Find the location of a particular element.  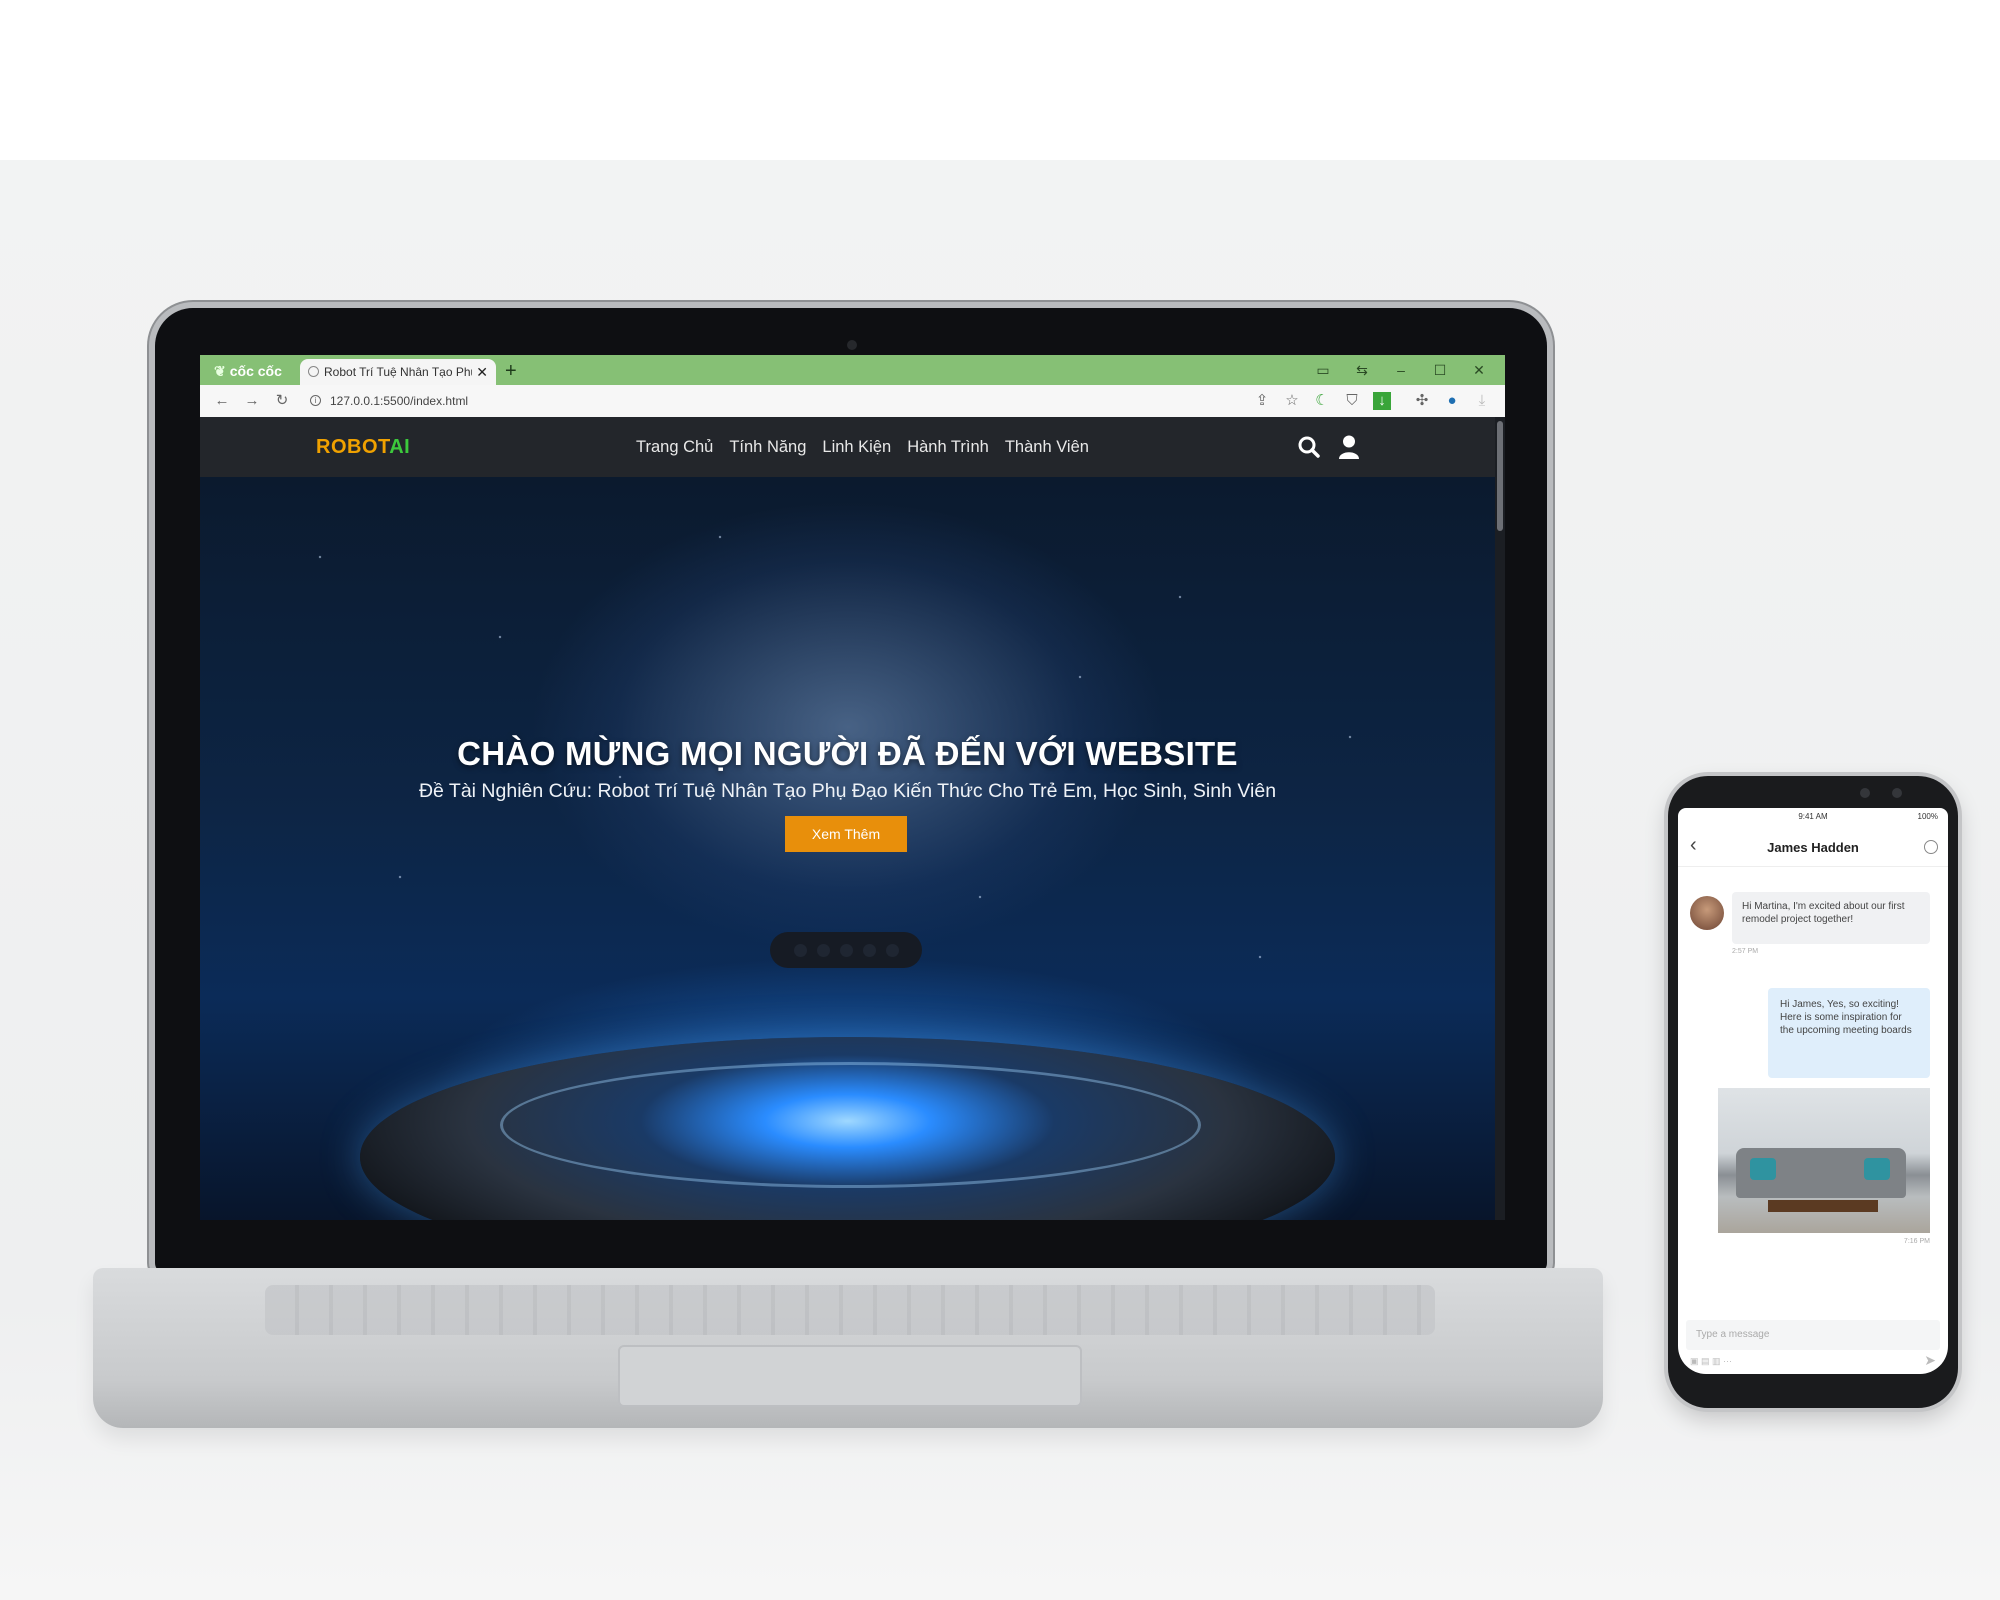

carousel-indicators is located at coordinates (846, 950).